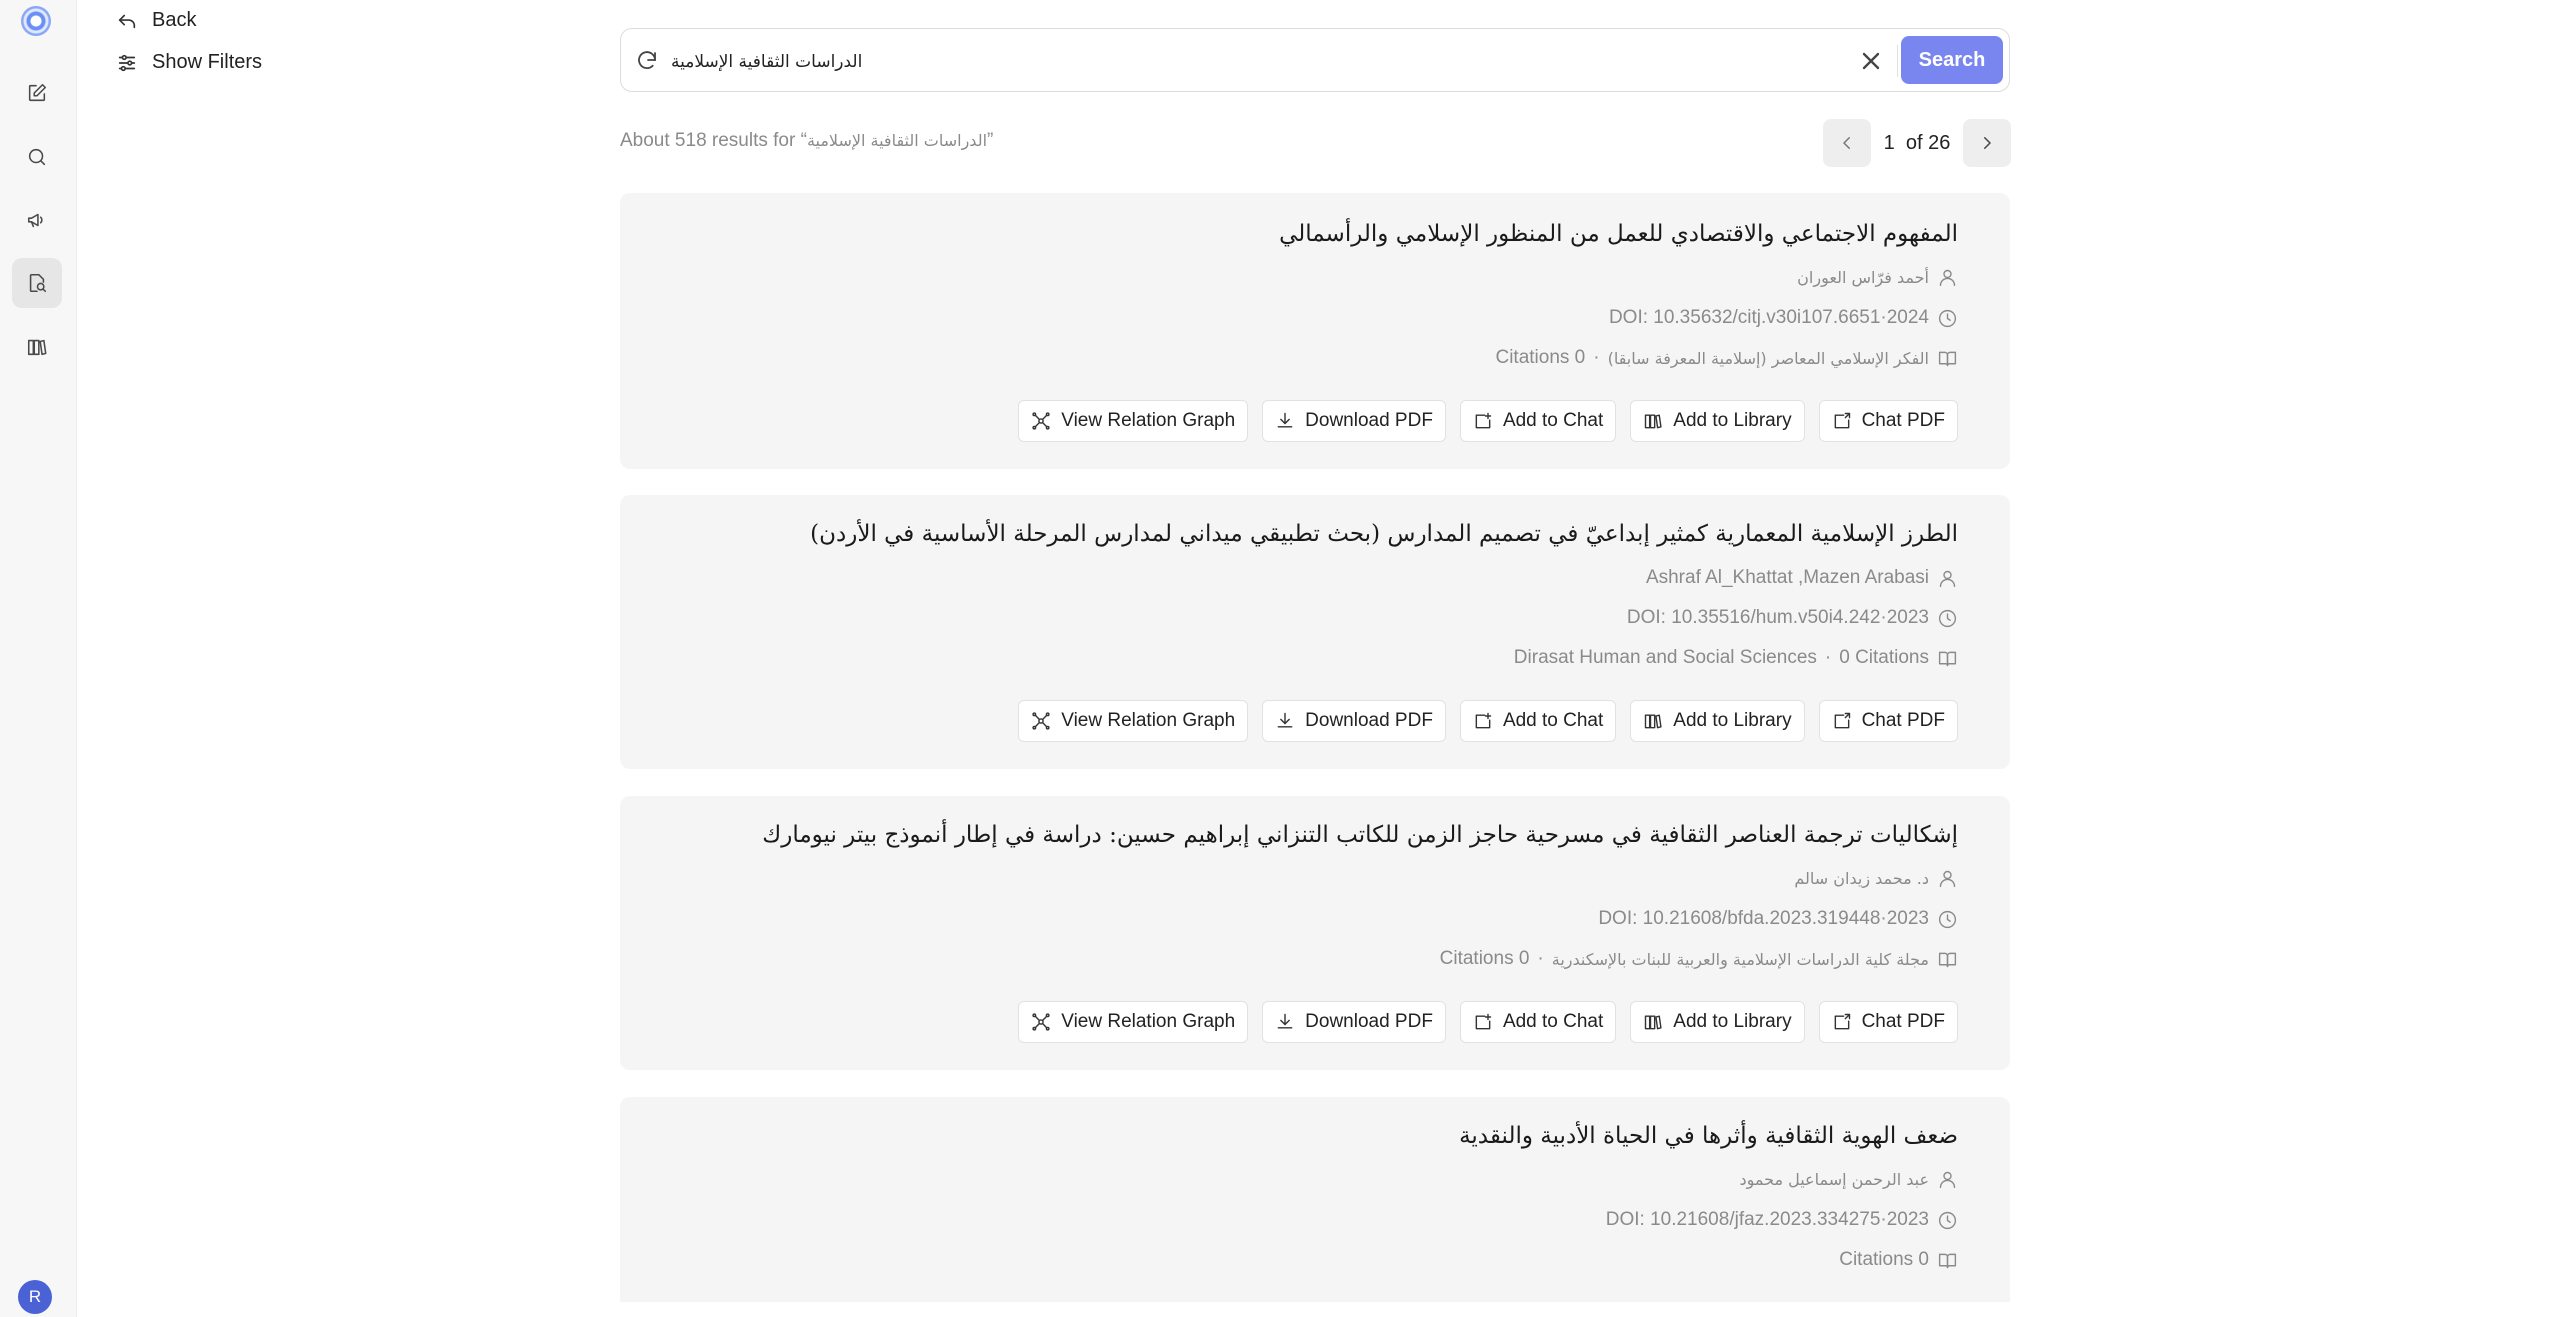  Describe the element at coordinates (1834, 1179) in the screenshot. I see `authors-text: عبد الرحمن إسماعيل محمود` at that location.